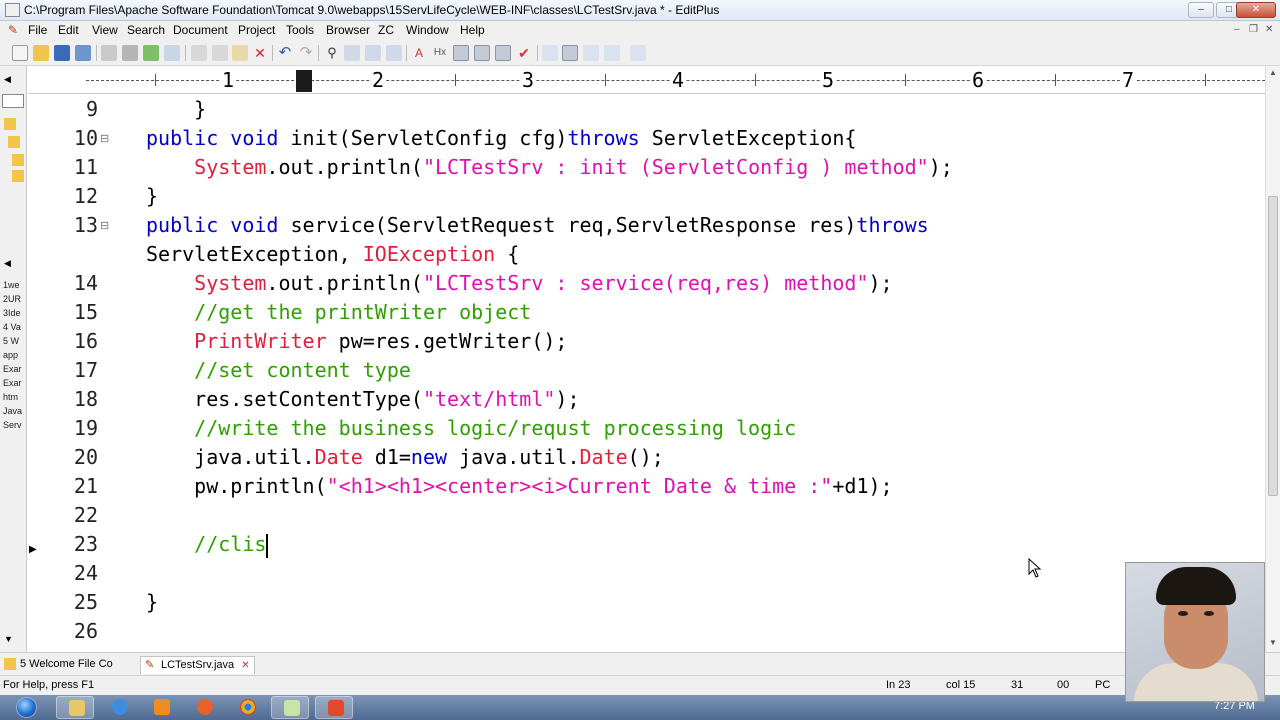  What do you see at coordinates (1237, 29) in the screenshot?
I see `mdi-minimize-icon: –` at bounding box center [1237, 29].